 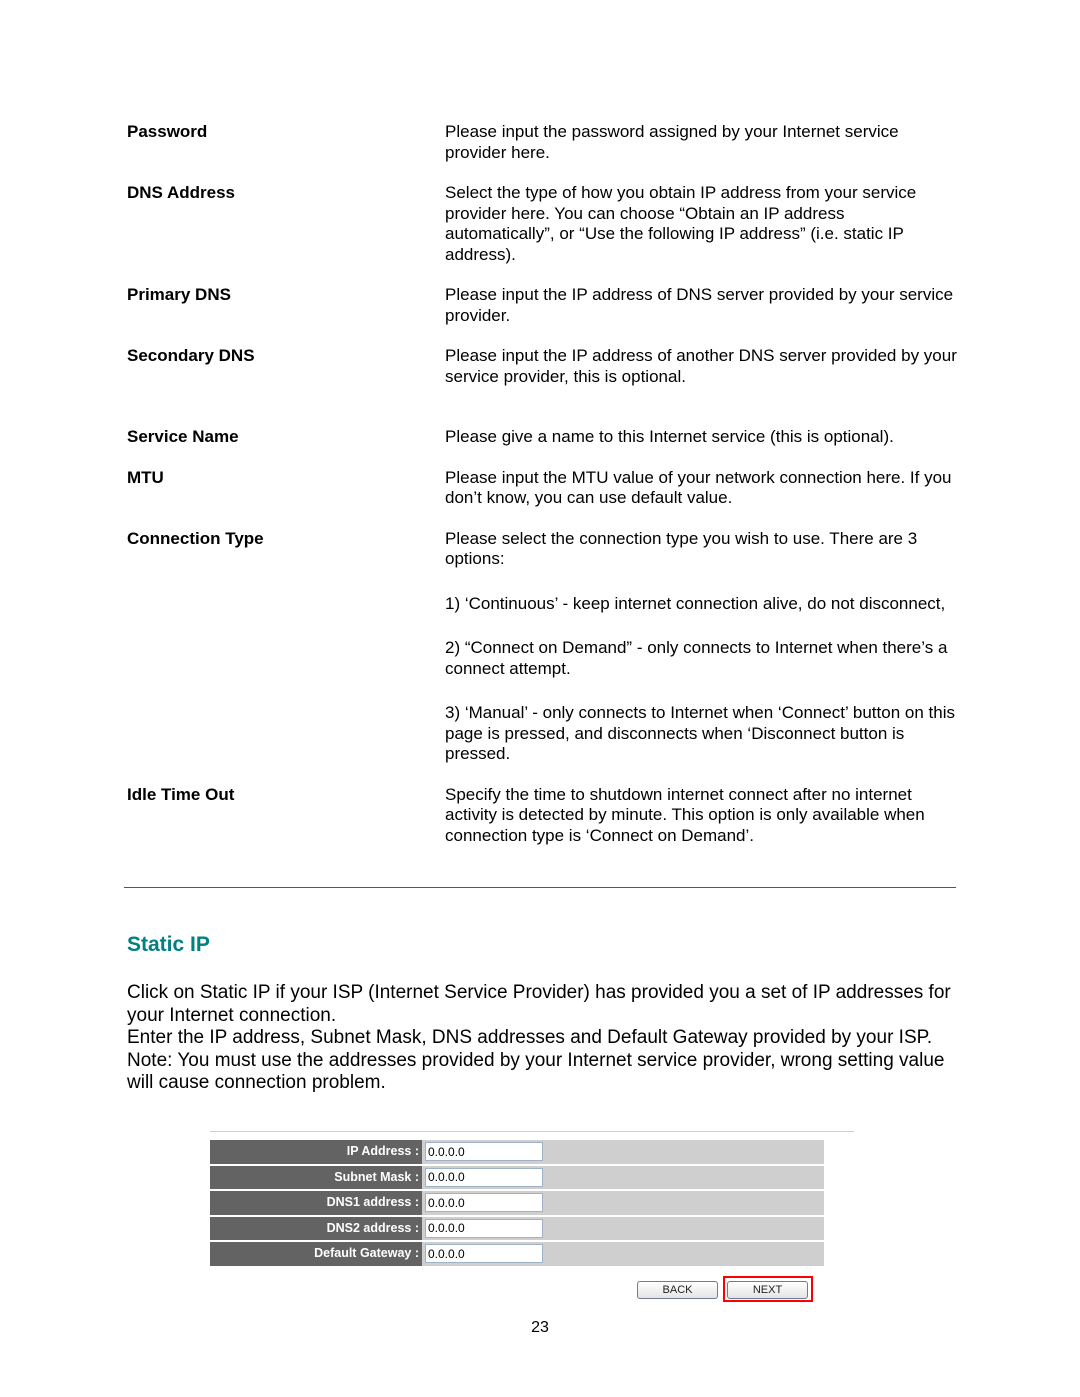 What do you see at coordinates (181, 192) in the screenshot?
I see `term-label: DNS Address` at bounding box center [181, 192].